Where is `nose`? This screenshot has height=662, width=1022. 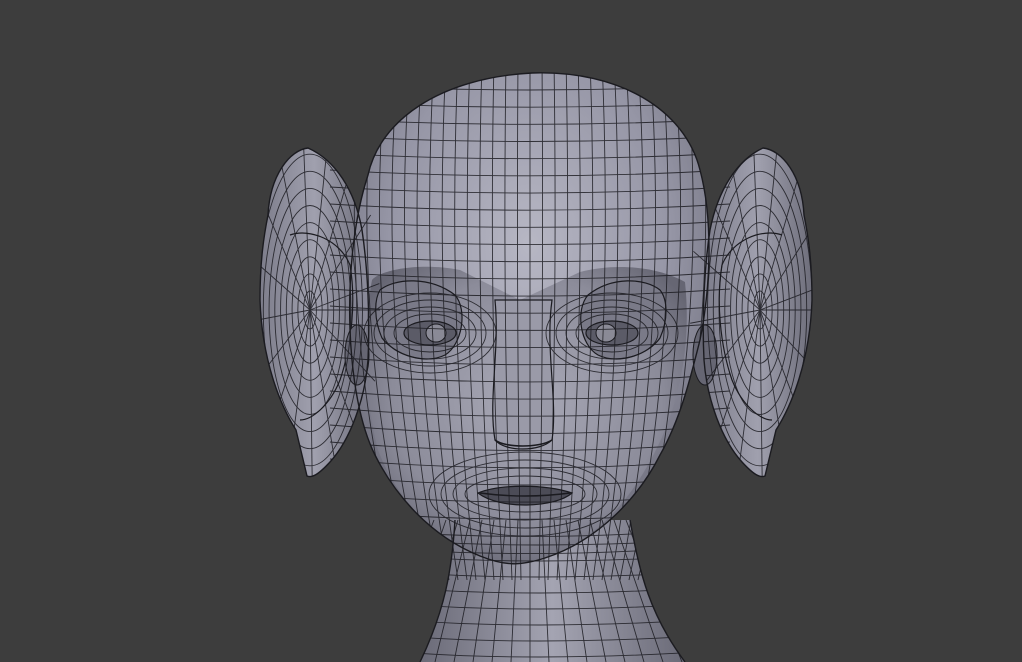
nose is located at coordinates (523, 374).